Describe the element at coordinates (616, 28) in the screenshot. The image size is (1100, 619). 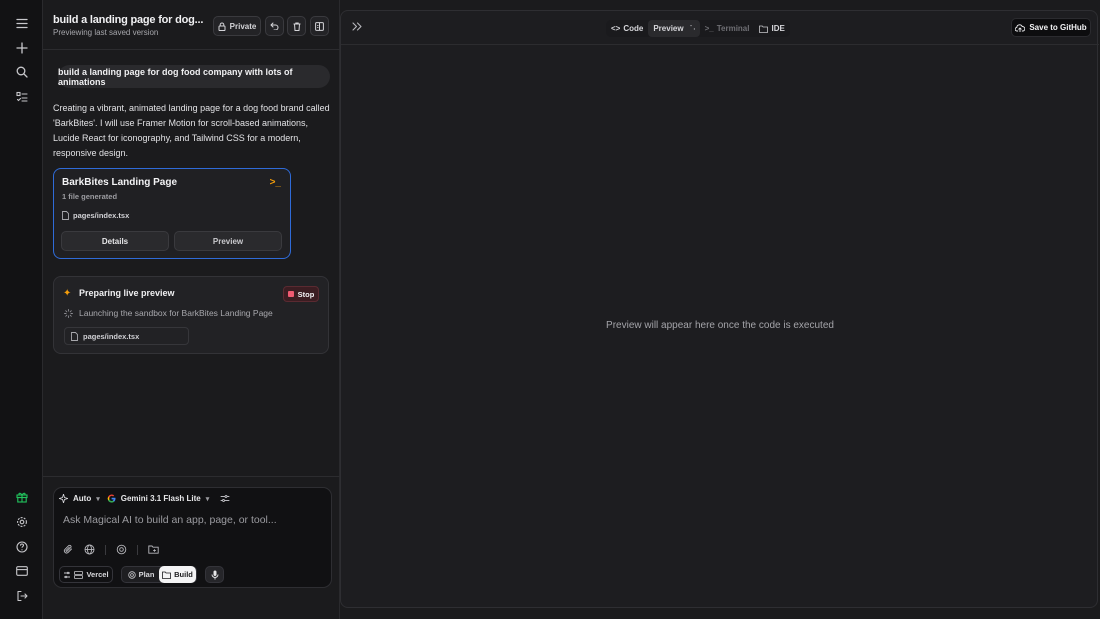
I see `code-icon: <>` at that location.